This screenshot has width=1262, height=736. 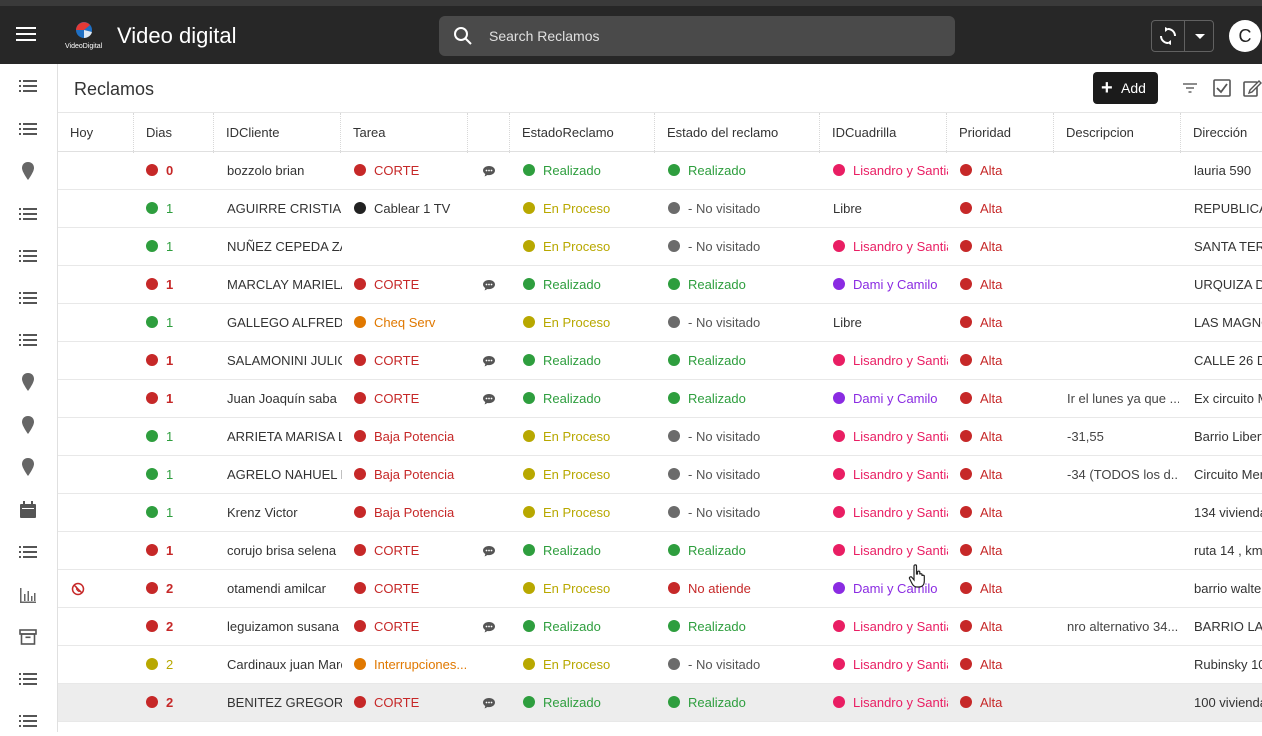 I want to click on sync-button-group, so click(x=1182, y=36).